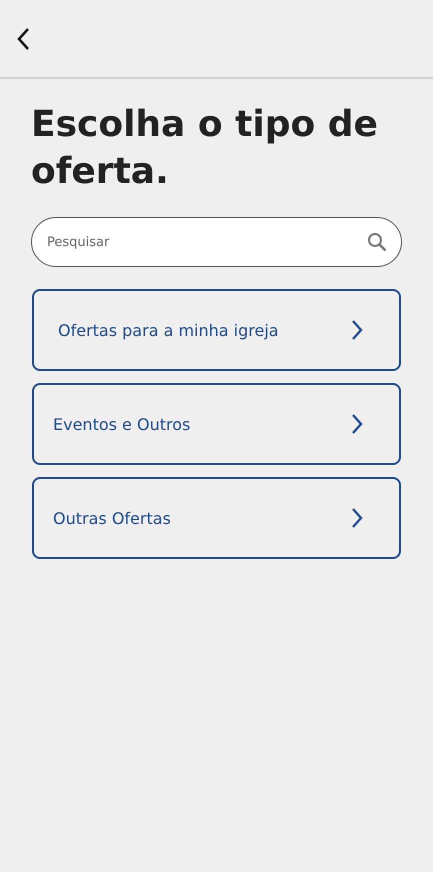  I want to click on option-card: Eventos e Outros, so click(216, 424).